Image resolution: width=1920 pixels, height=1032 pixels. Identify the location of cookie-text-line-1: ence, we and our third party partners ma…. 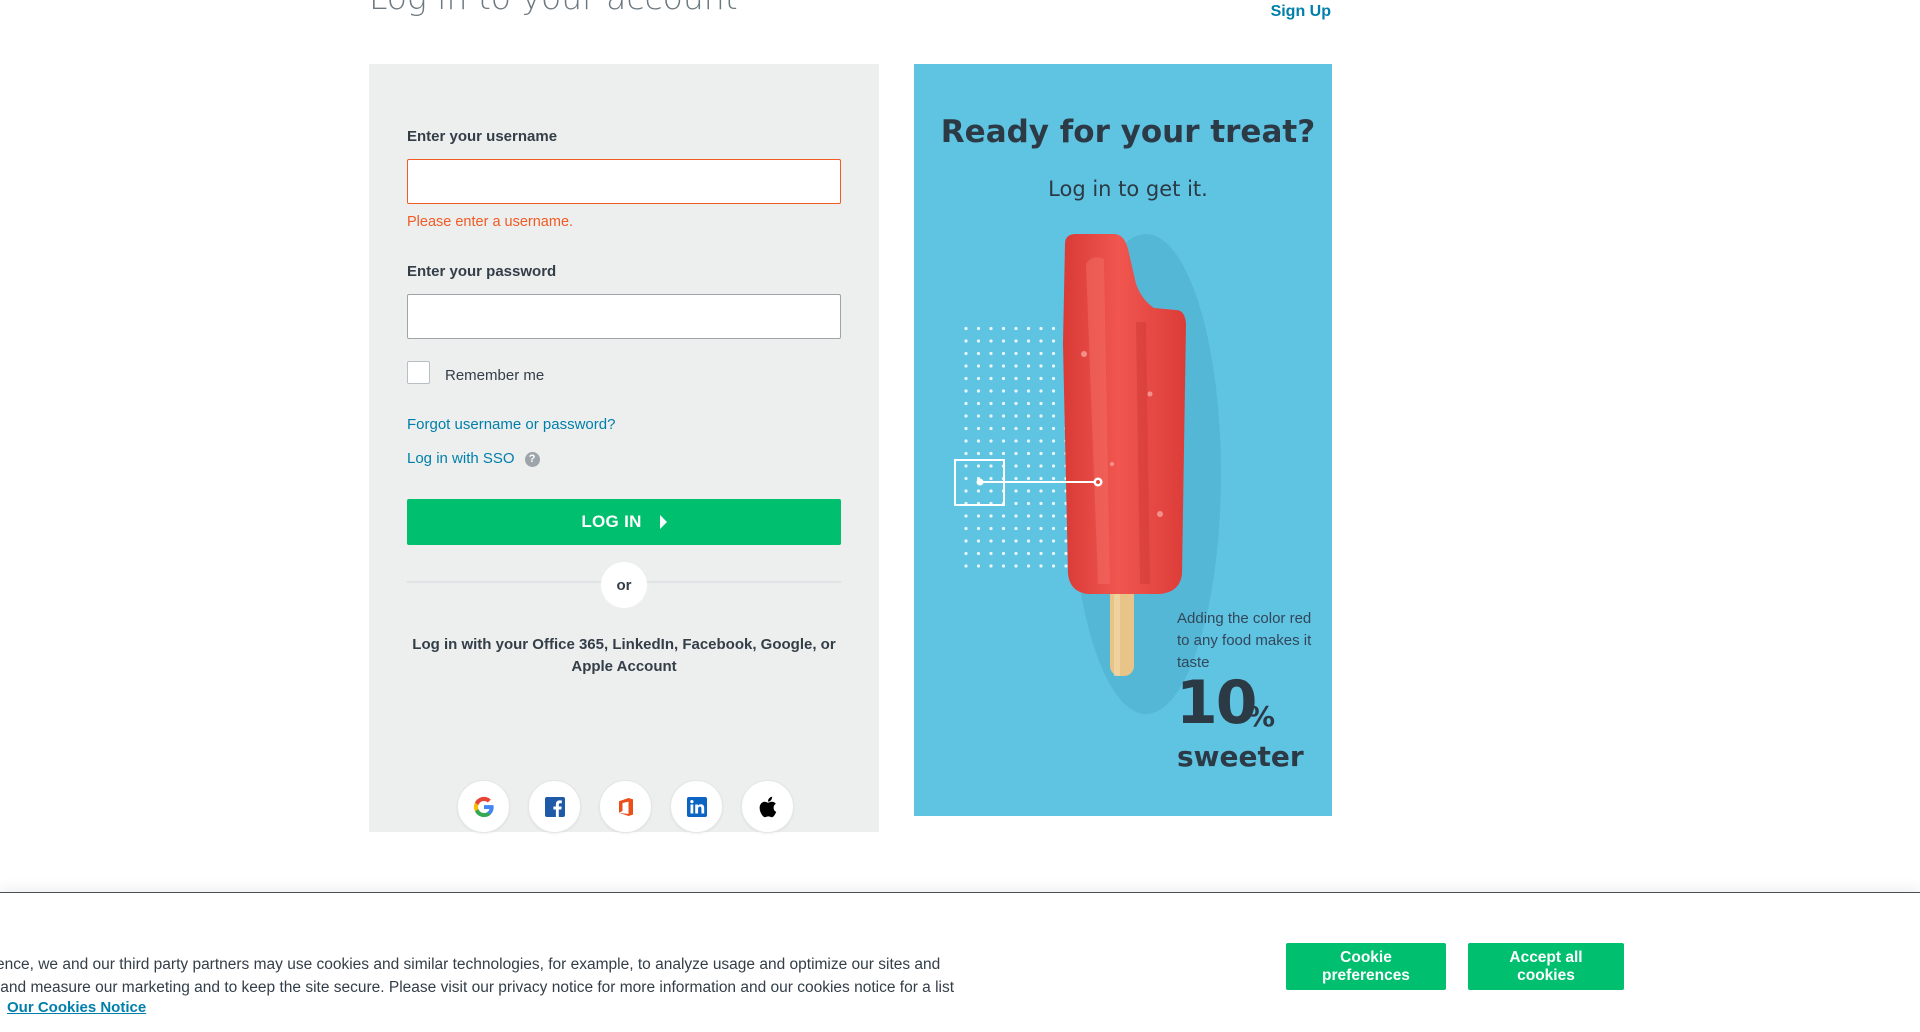
(470, 964).